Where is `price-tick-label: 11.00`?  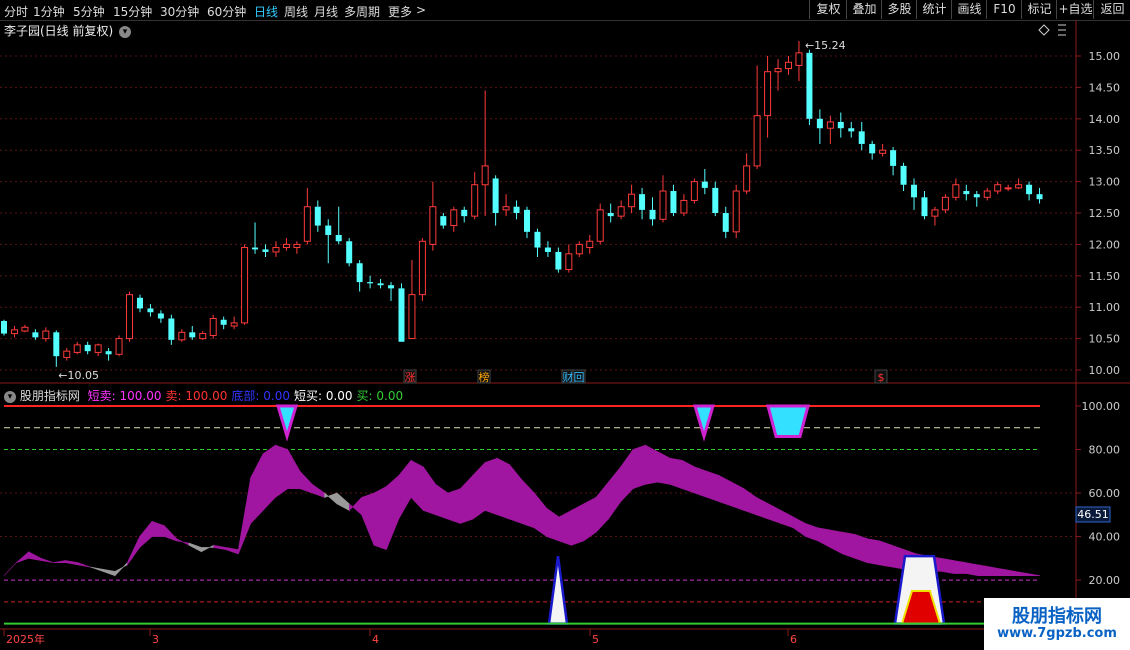 price-tick-label: 11.00 is located at coordinates (1105, 307).